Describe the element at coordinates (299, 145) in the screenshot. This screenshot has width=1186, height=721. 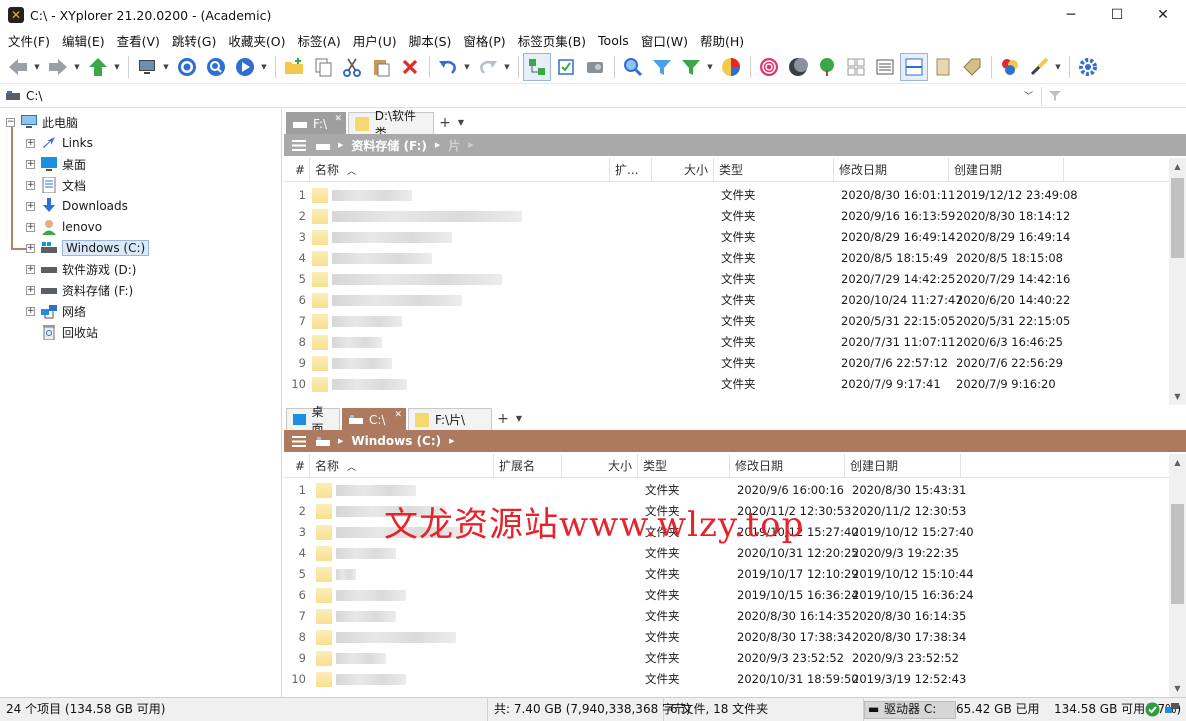
I see `hamburger-menu-icon` at that location.